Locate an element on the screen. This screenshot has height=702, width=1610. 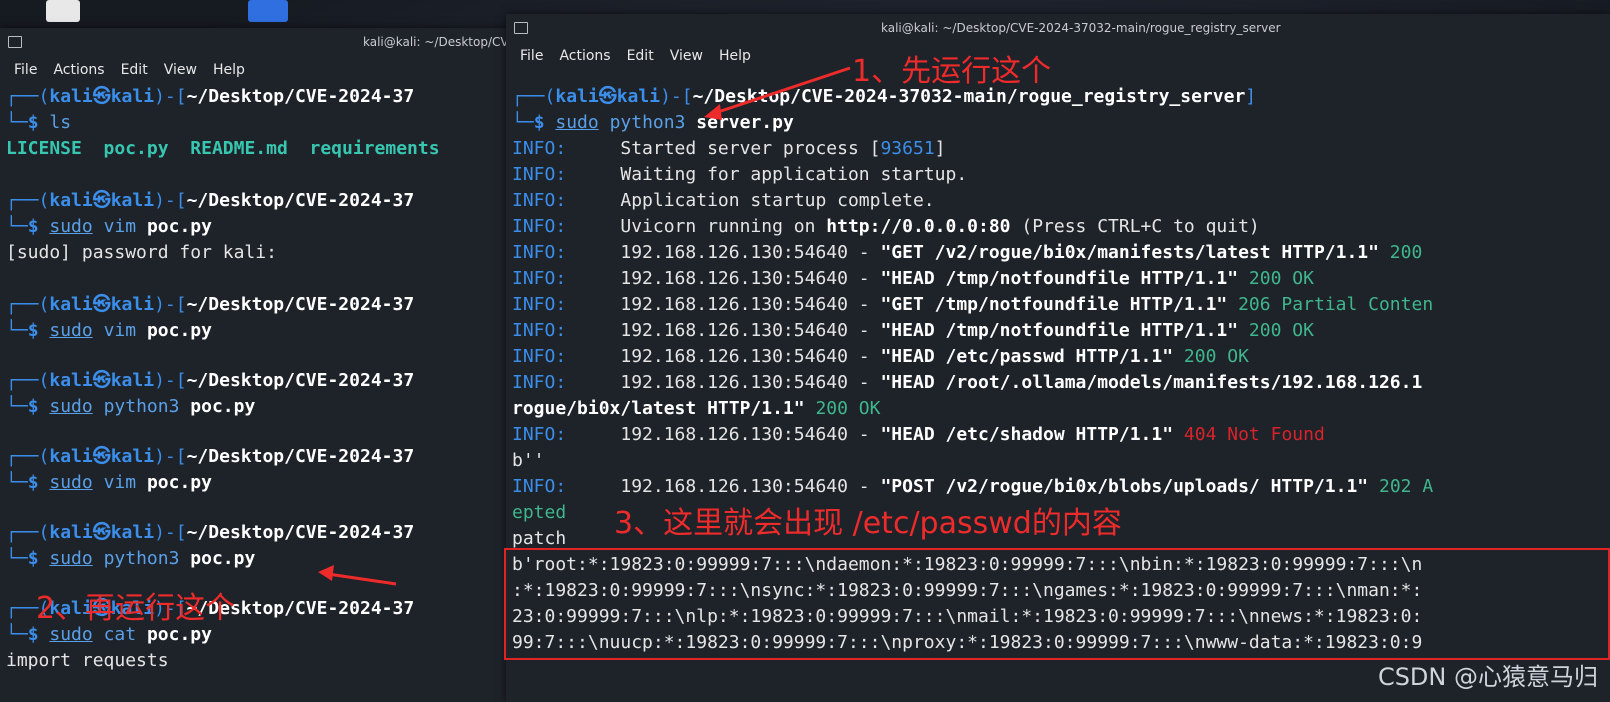
arrow-step2-head is located at coordinates (326, 573).